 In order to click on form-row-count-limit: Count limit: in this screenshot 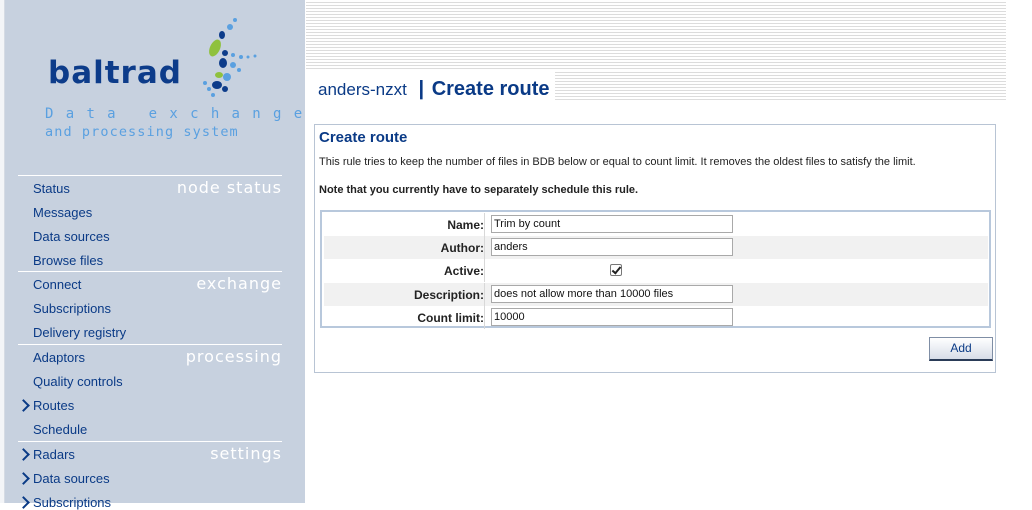, I will do `click(656, 317)`.